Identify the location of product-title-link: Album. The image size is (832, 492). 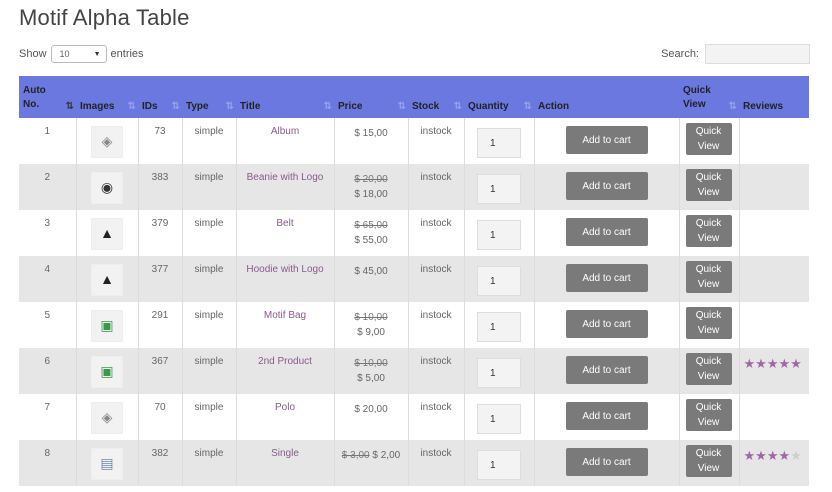
(285, 131).